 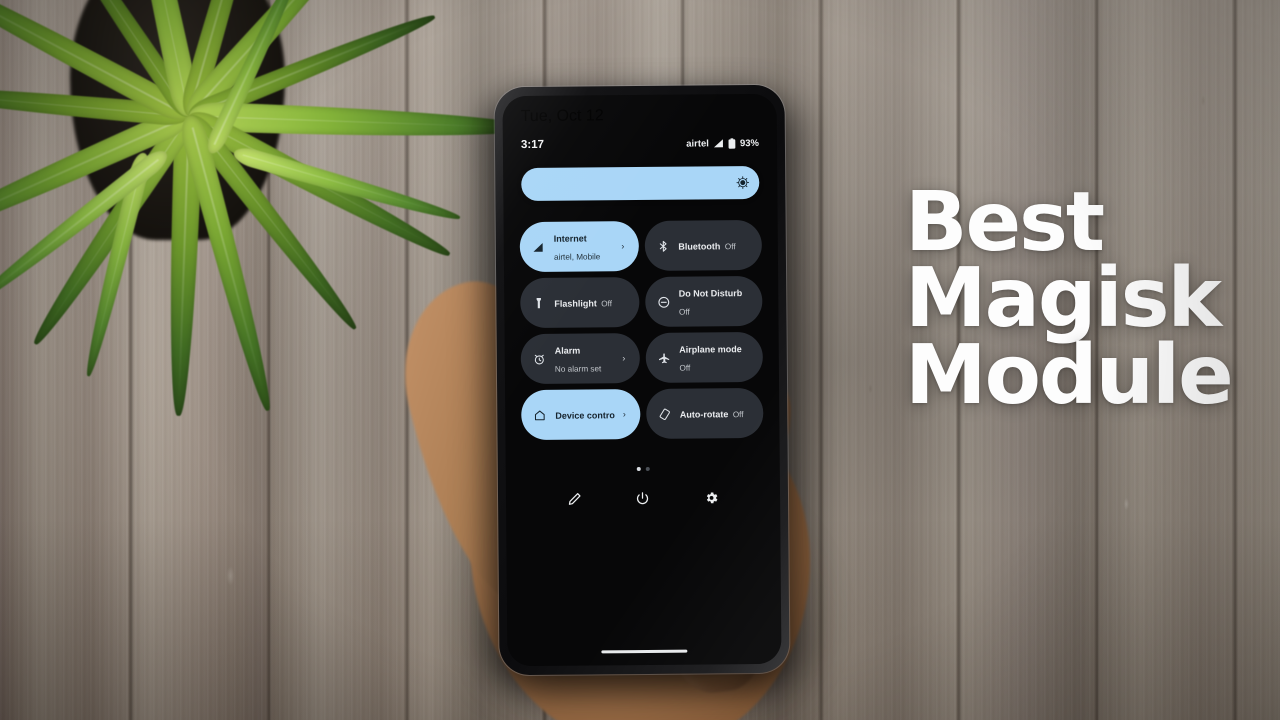 I want to click on gear-icon, so click(x=712, y=497).